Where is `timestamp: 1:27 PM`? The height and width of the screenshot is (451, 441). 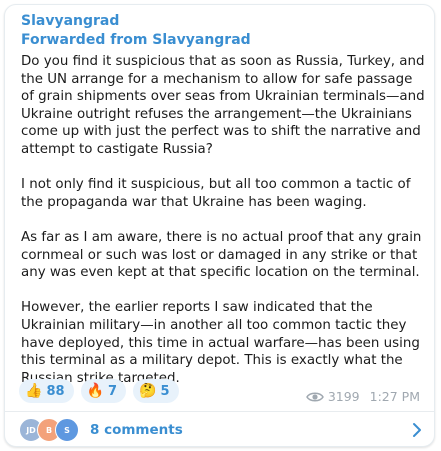 timestamp: 1:27 PM is located at coordinates (394, 396).